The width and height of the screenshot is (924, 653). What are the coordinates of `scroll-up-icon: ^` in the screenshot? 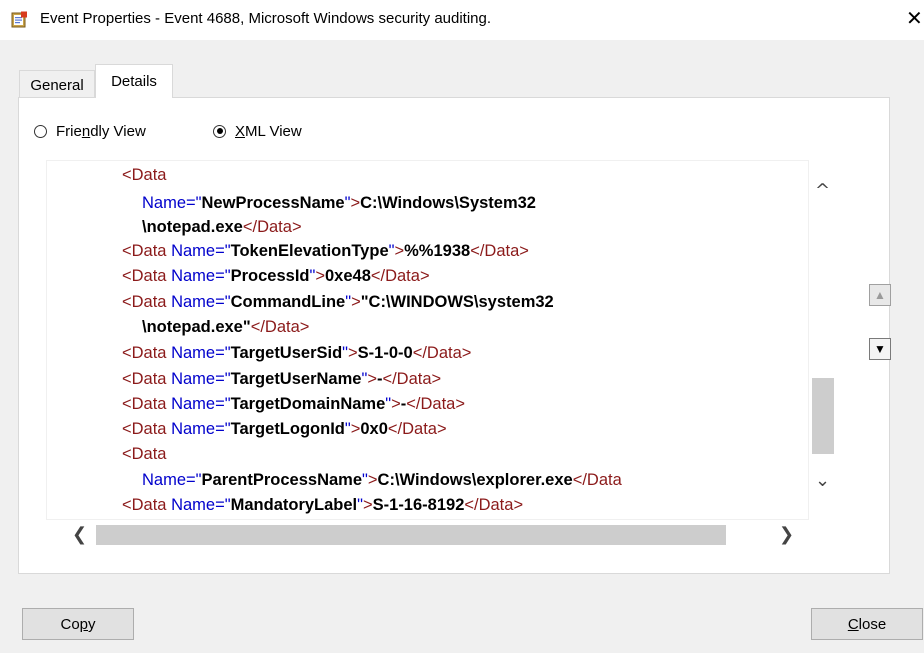 It's located at (822, 190).